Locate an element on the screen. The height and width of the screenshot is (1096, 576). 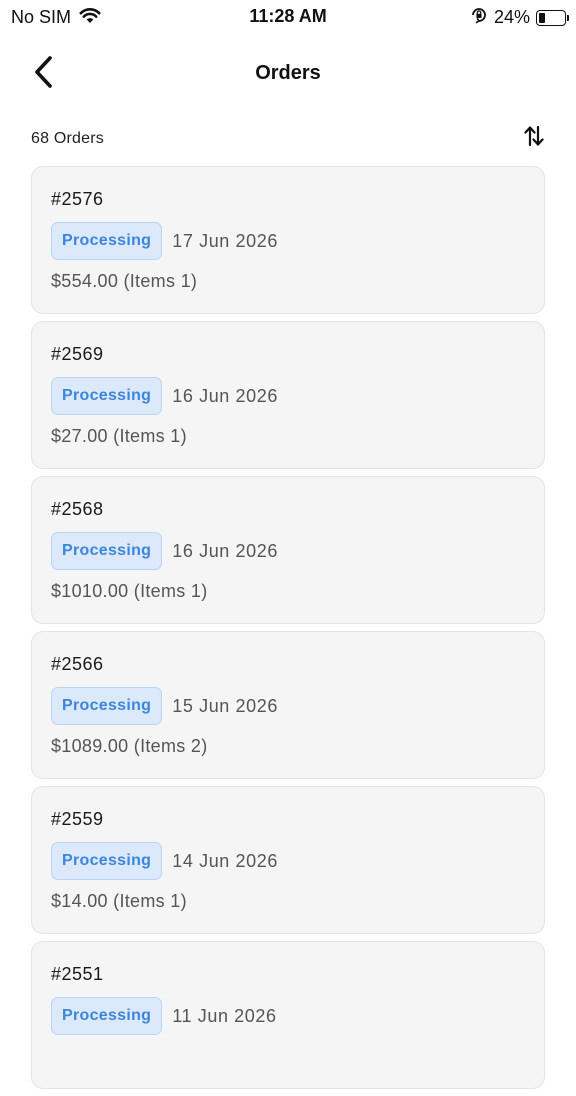
list-header: 68 Orders is located at coordinates (289, 139).